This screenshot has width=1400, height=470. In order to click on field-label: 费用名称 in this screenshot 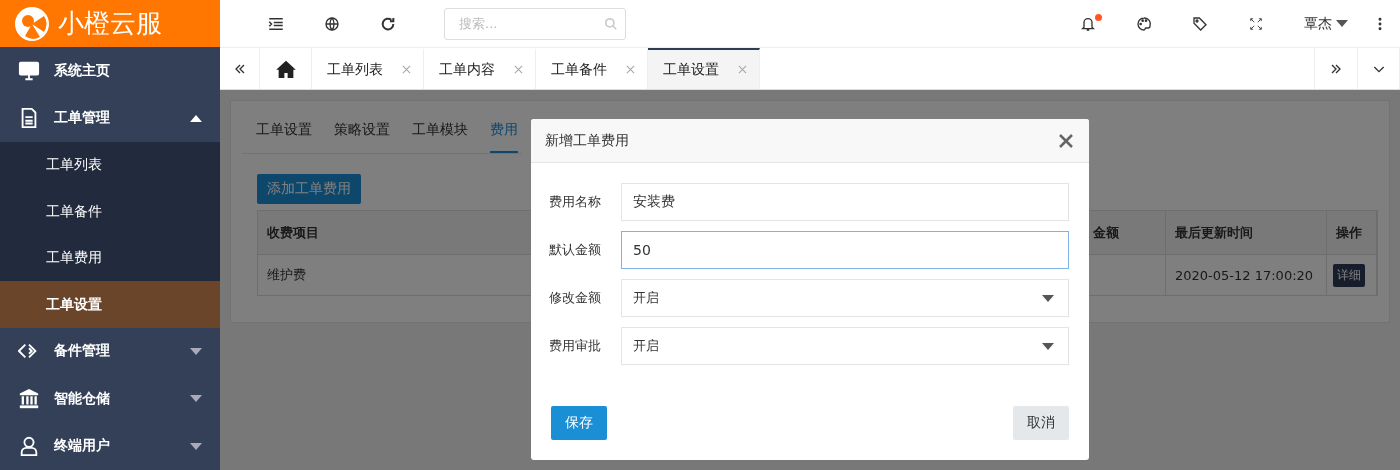, I will do `click(575, 202)`.